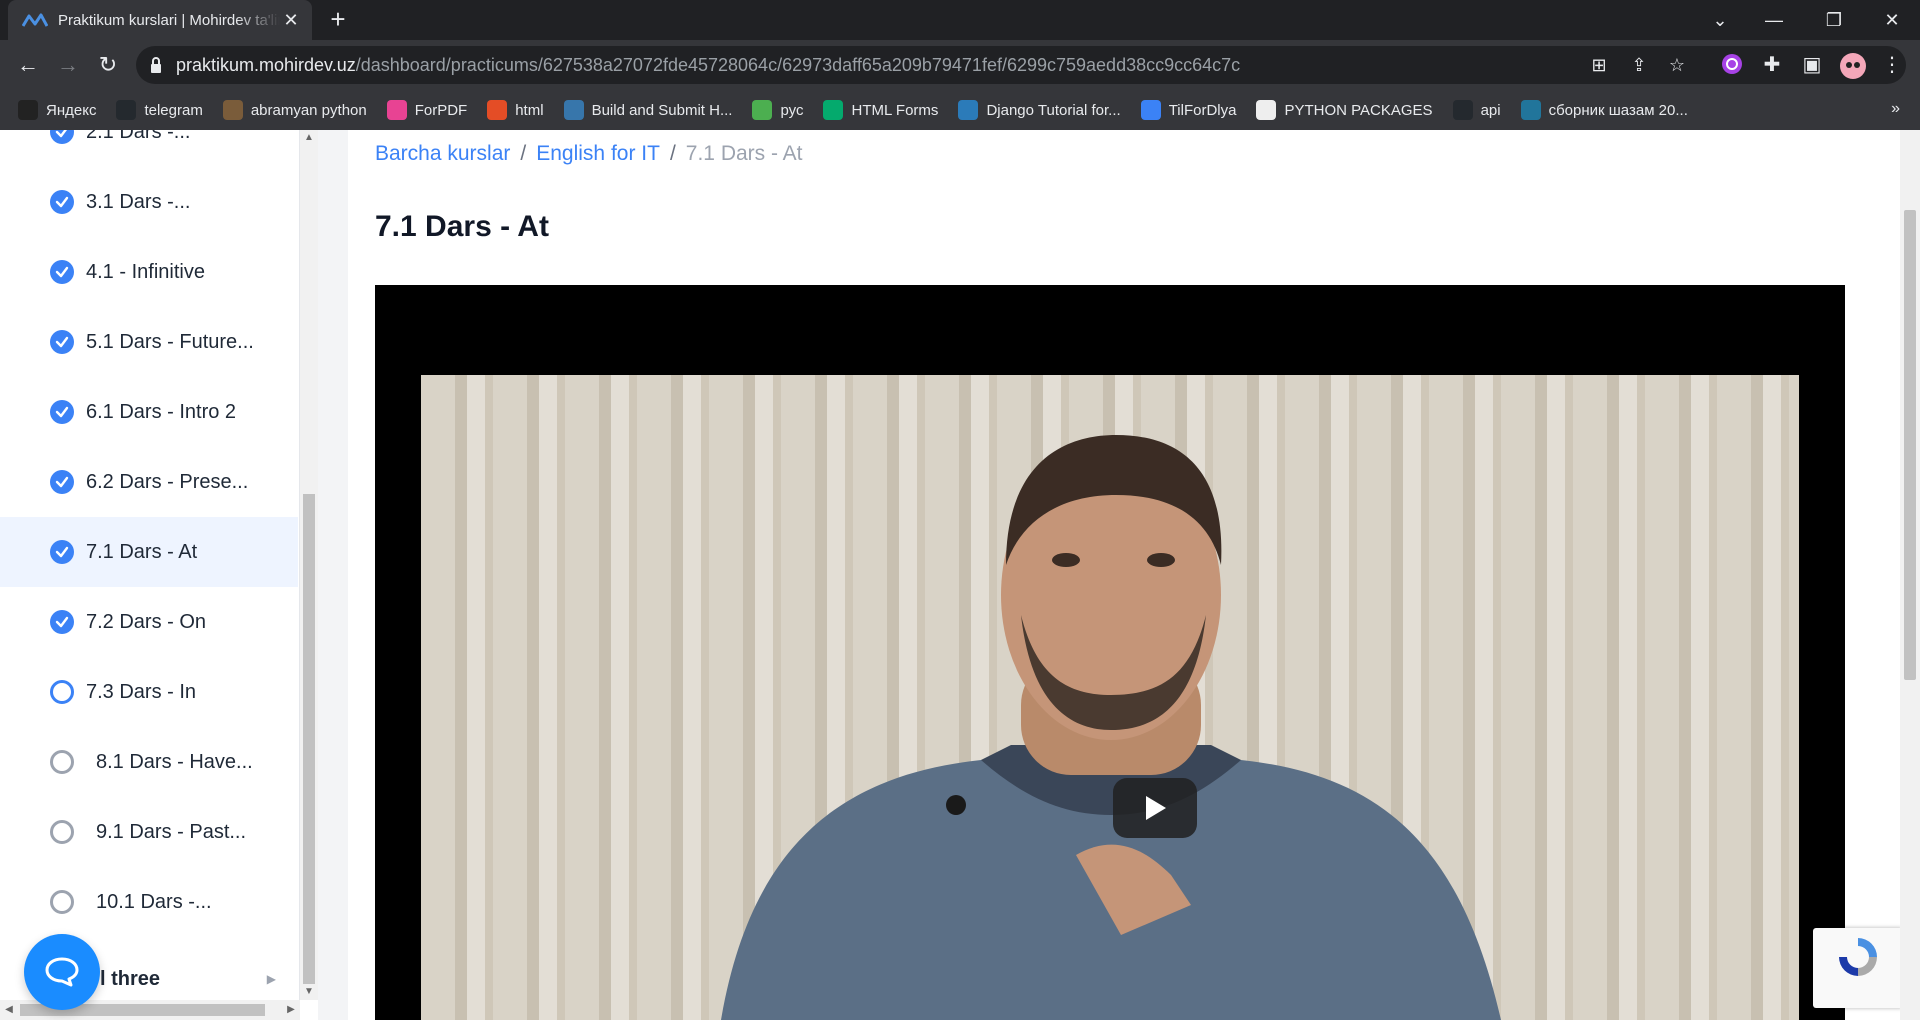 The width and height of the screenshot is (1920, 1020). What do you see at coordinates (426, 110) in the screenshot?
I see `bookmark-item: ForPDF` at bounding box center [426, 110].